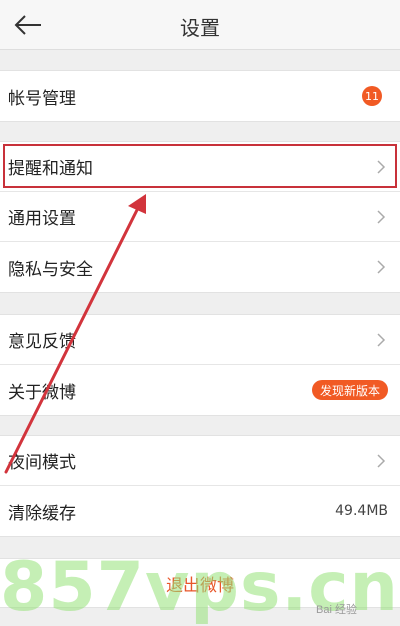  I want to click on privacy-security-label: 隐私与安全, so click(50, 269).